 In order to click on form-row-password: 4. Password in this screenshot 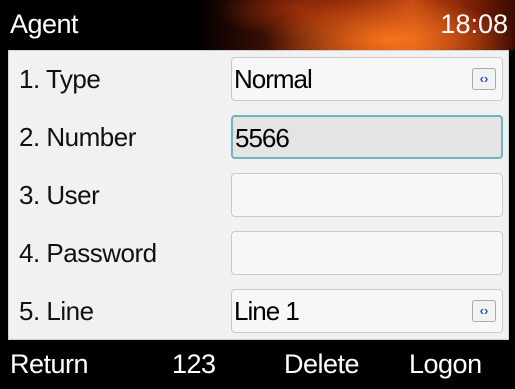, I will do `click(259, 254)`.